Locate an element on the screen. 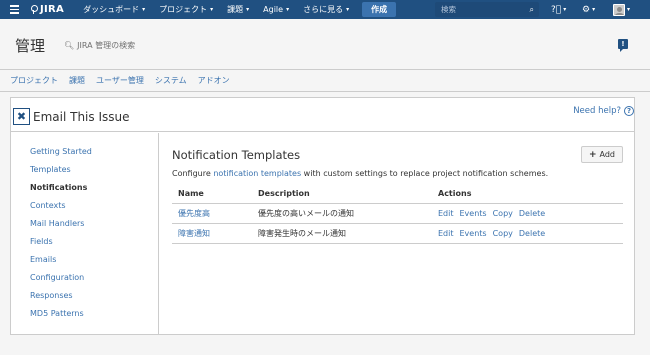  admin-menu: ⚙ ▾ is located at coordinates (588, 9).